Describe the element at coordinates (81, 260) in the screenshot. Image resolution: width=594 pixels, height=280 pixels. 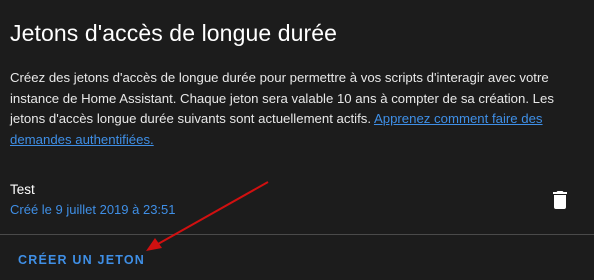
I see `create-token-button: CRÉER UN JETON` at that location.